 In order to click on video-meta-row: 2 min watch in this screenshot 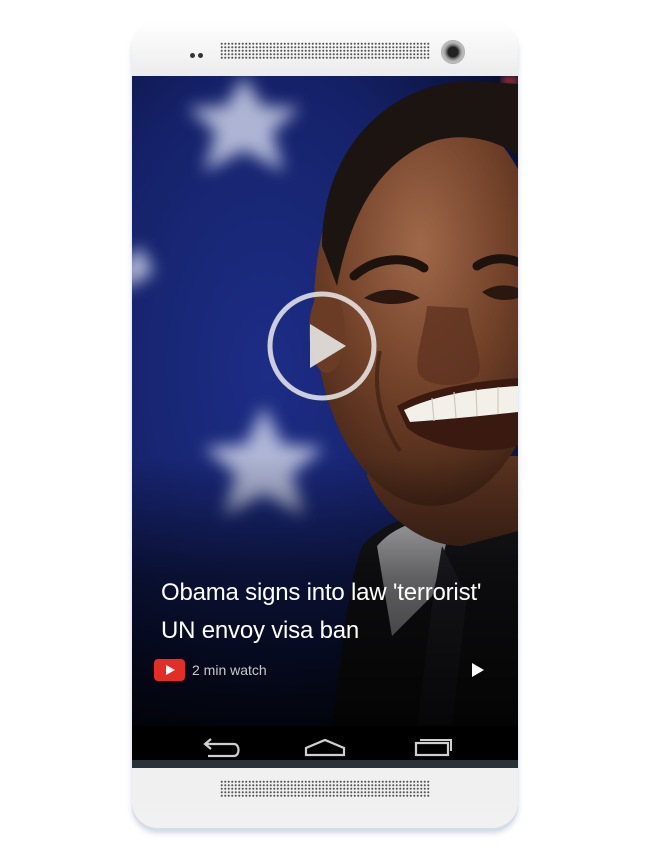, I will do `click(326, 670)`.